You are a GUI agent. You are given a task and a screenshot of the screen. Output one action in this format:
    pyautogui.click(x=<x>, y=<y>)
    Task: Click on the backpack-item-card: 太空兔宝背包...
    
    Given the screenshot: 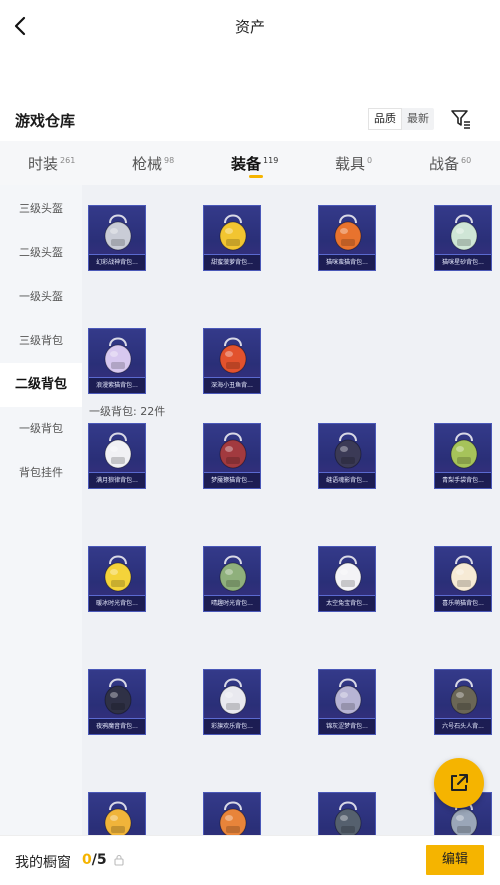 What is the action you would take?
    pyautogui.click(x=347, y=579)
    